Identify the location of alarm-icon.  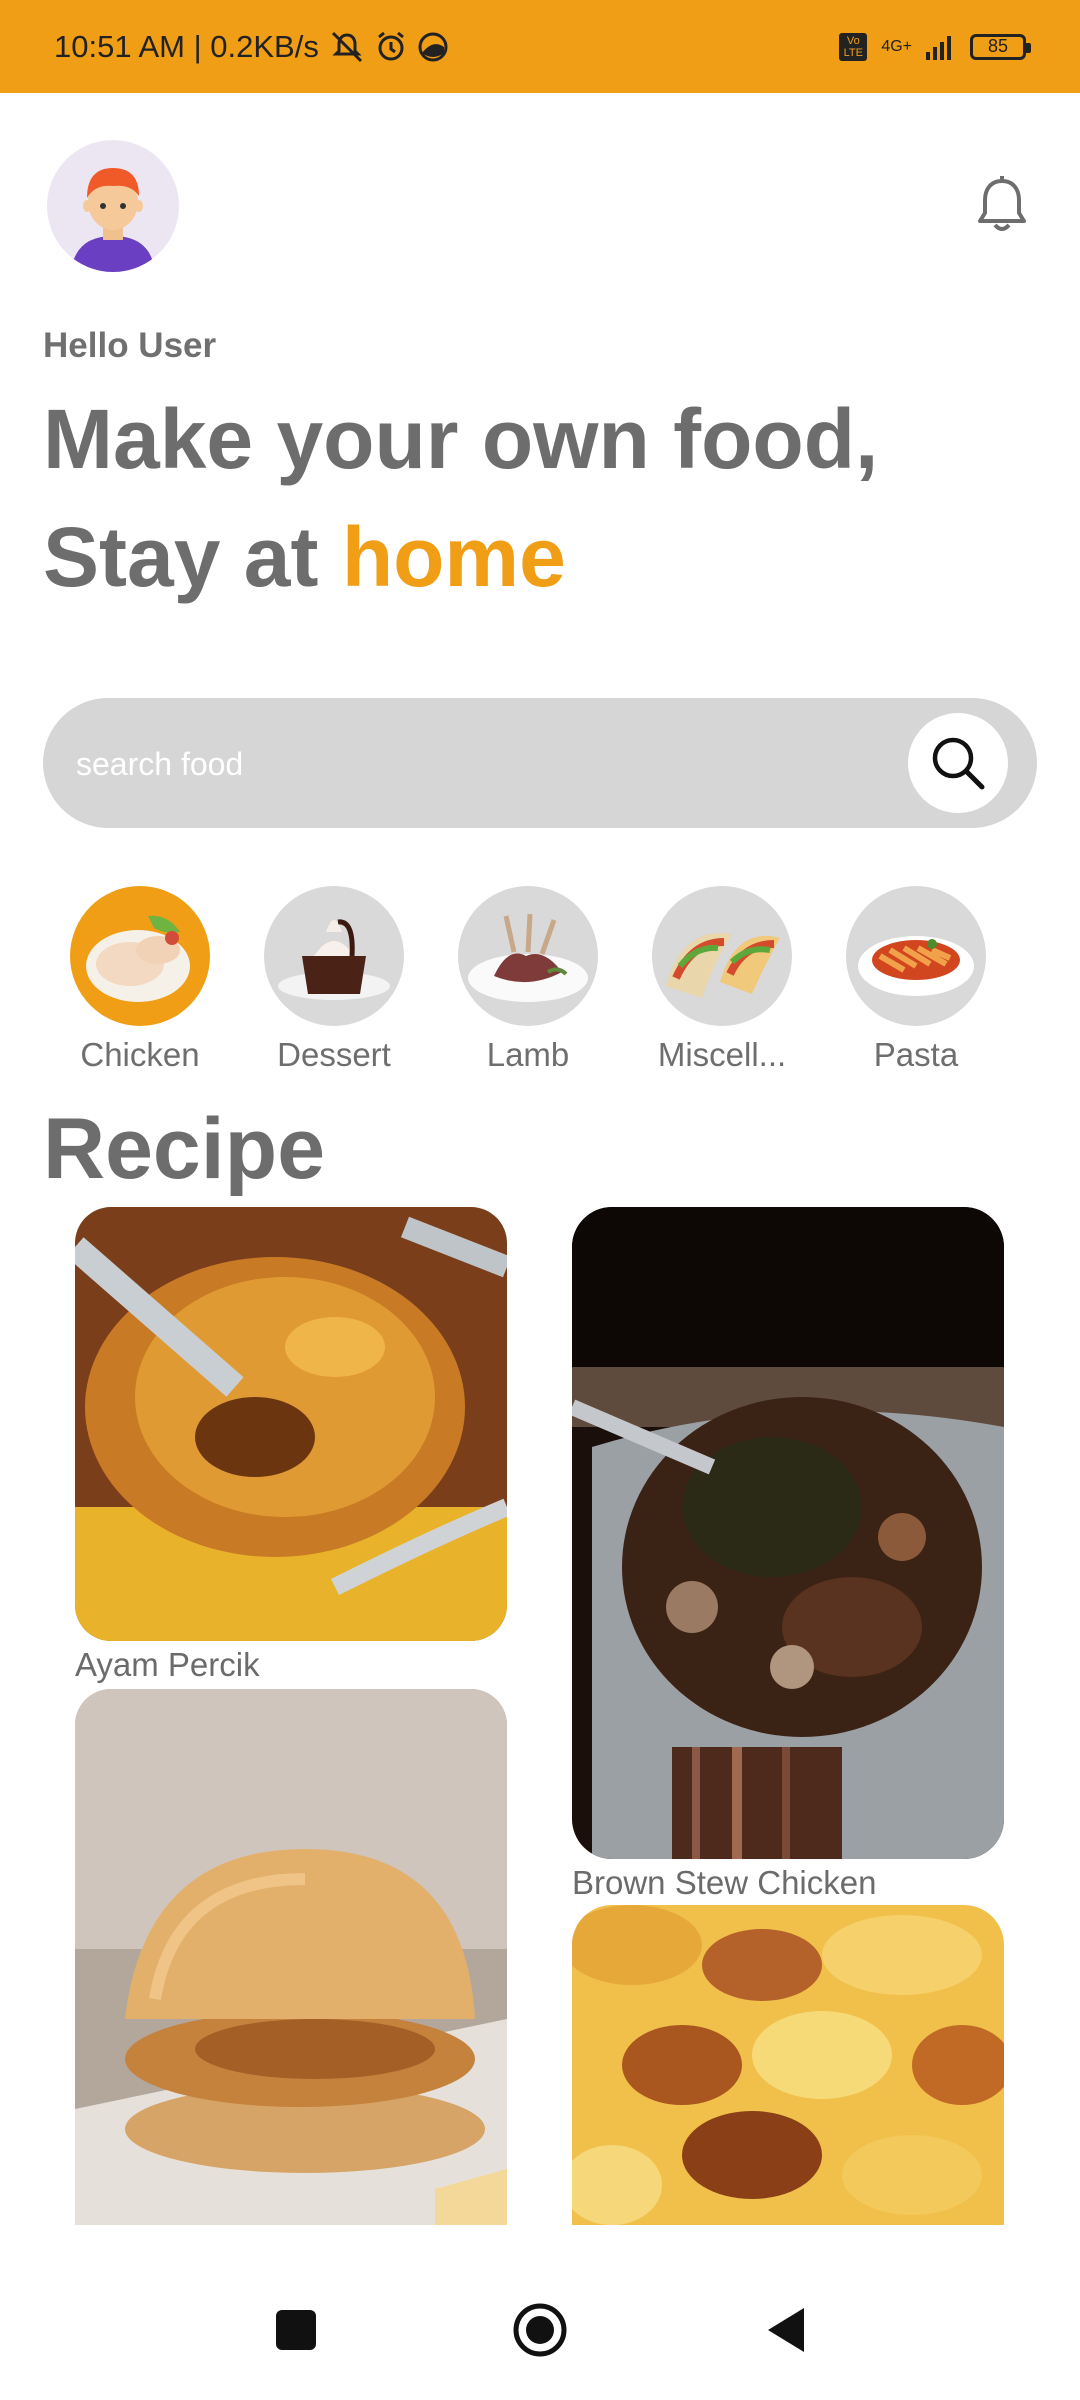
(391, 47).